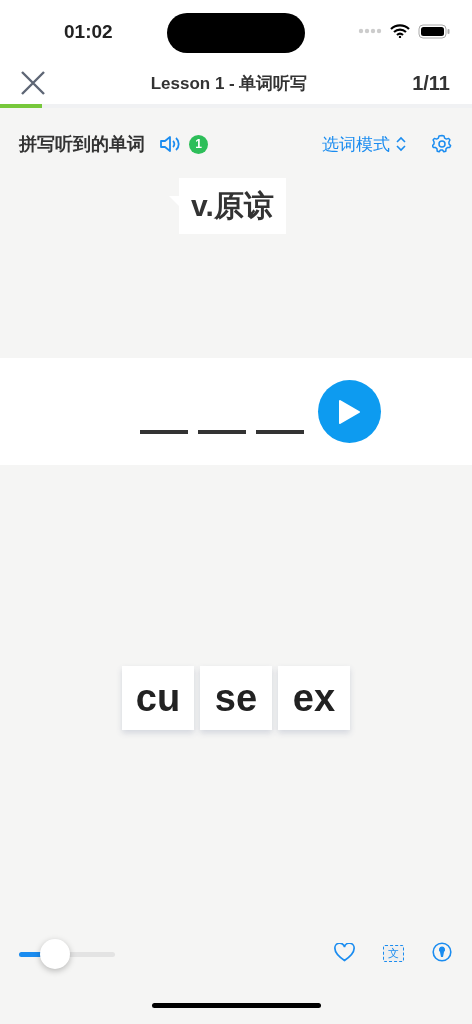 The height and width of the screenshot is (1024, 472). Describe the element at coordinates (232, 206) in the screenshot. I see `meaning-hint: v.原谅` at that location.